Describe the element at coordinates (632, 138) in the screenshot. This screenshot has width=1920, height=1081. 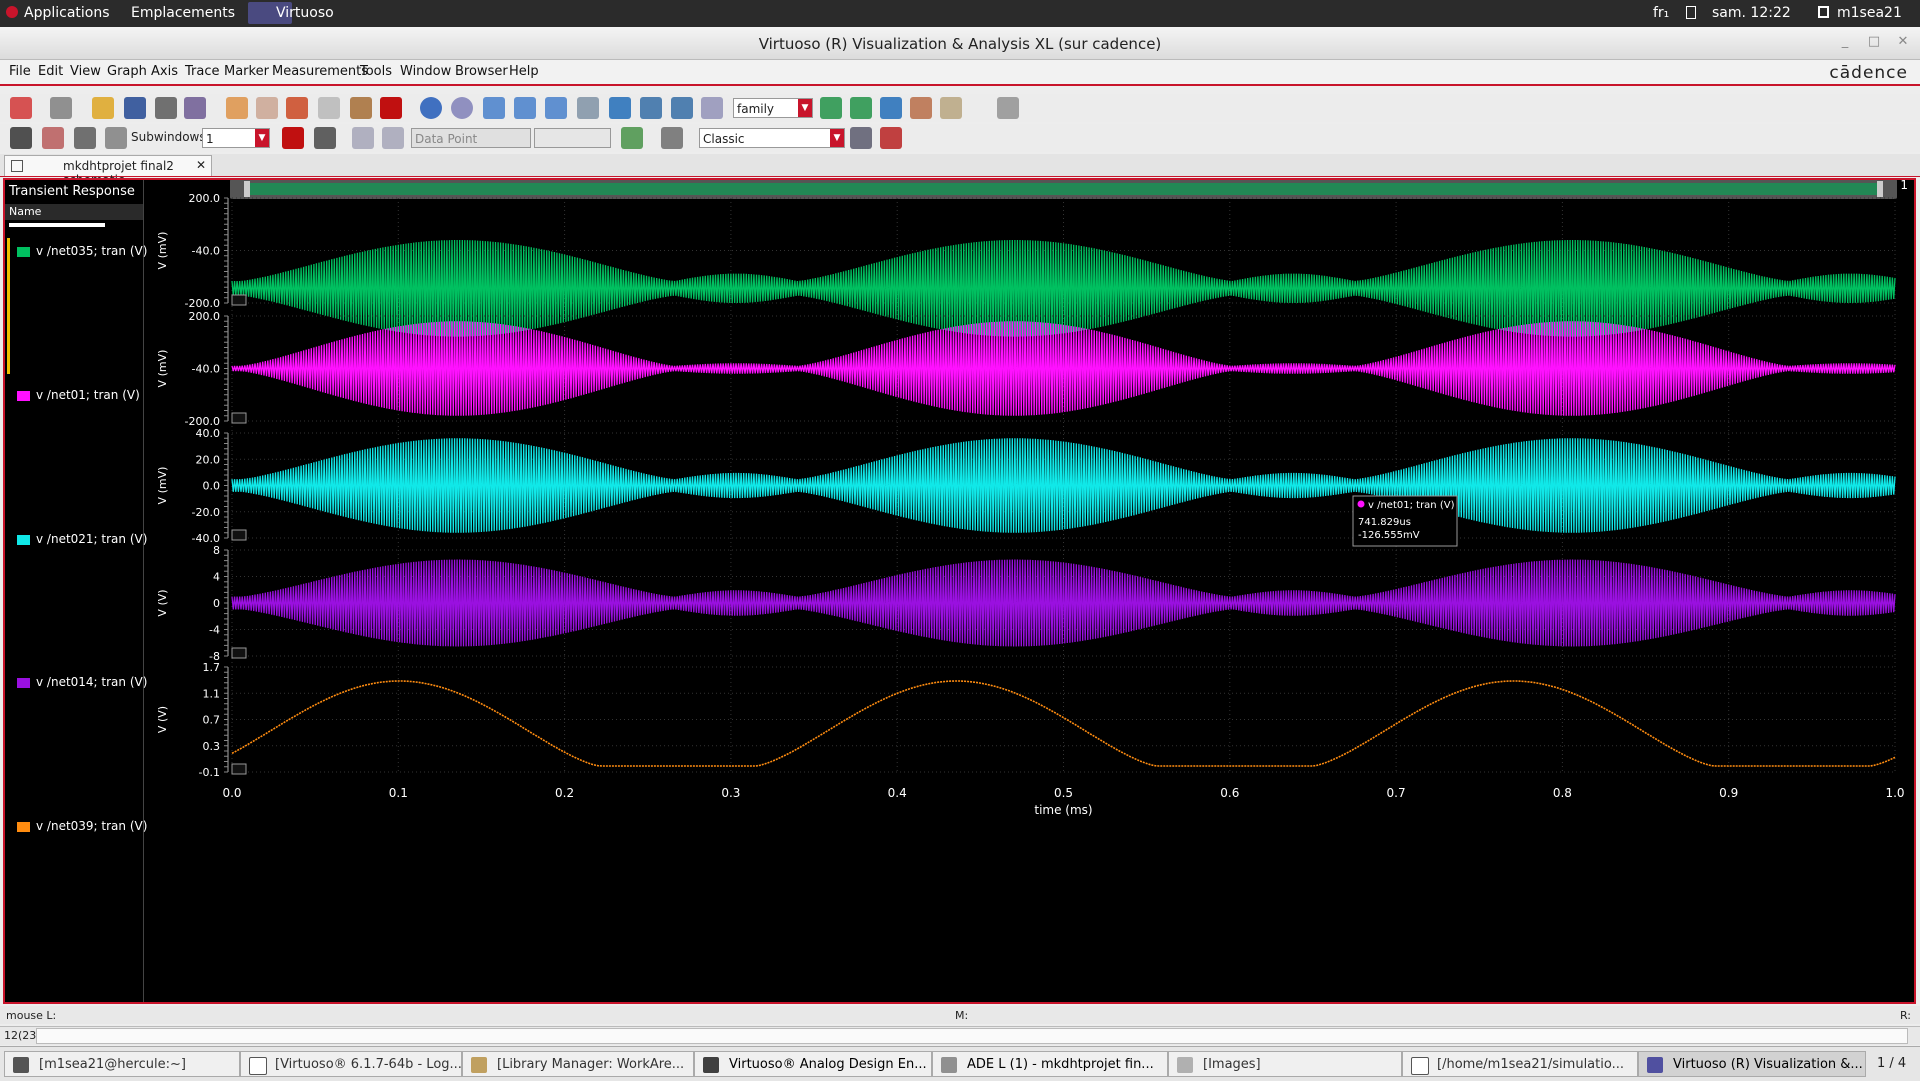
I see `bar-chart-icon` at that location.